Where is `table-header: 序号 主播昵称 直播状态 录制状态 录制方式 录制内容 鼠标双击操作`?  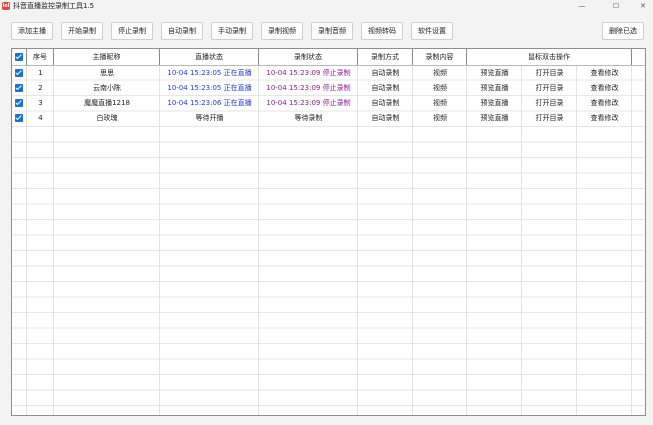
table-header: 序号 主播昵称 直播状态 录制状态 录制方式 录制内容 鼠标双击操作 is located at coordinates (328, 57).